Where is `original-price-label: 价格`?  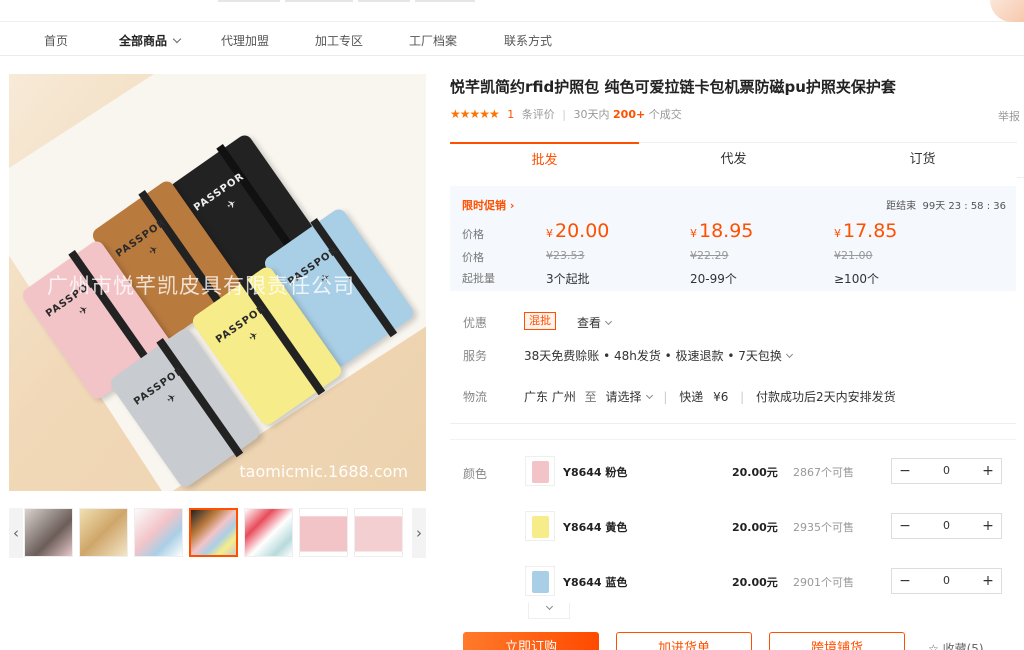
original-price-label: 价格 is located at coordinates (473, 257).